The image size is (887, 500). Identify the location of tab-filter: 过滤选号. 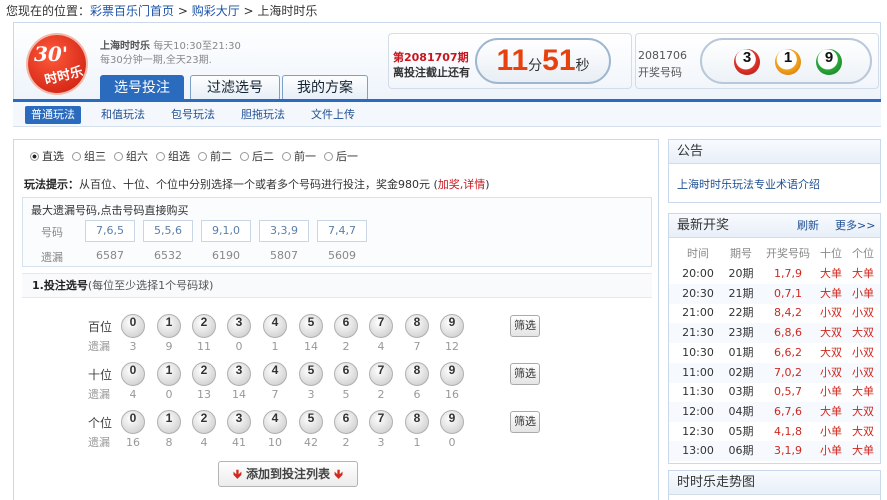
(235, 88).